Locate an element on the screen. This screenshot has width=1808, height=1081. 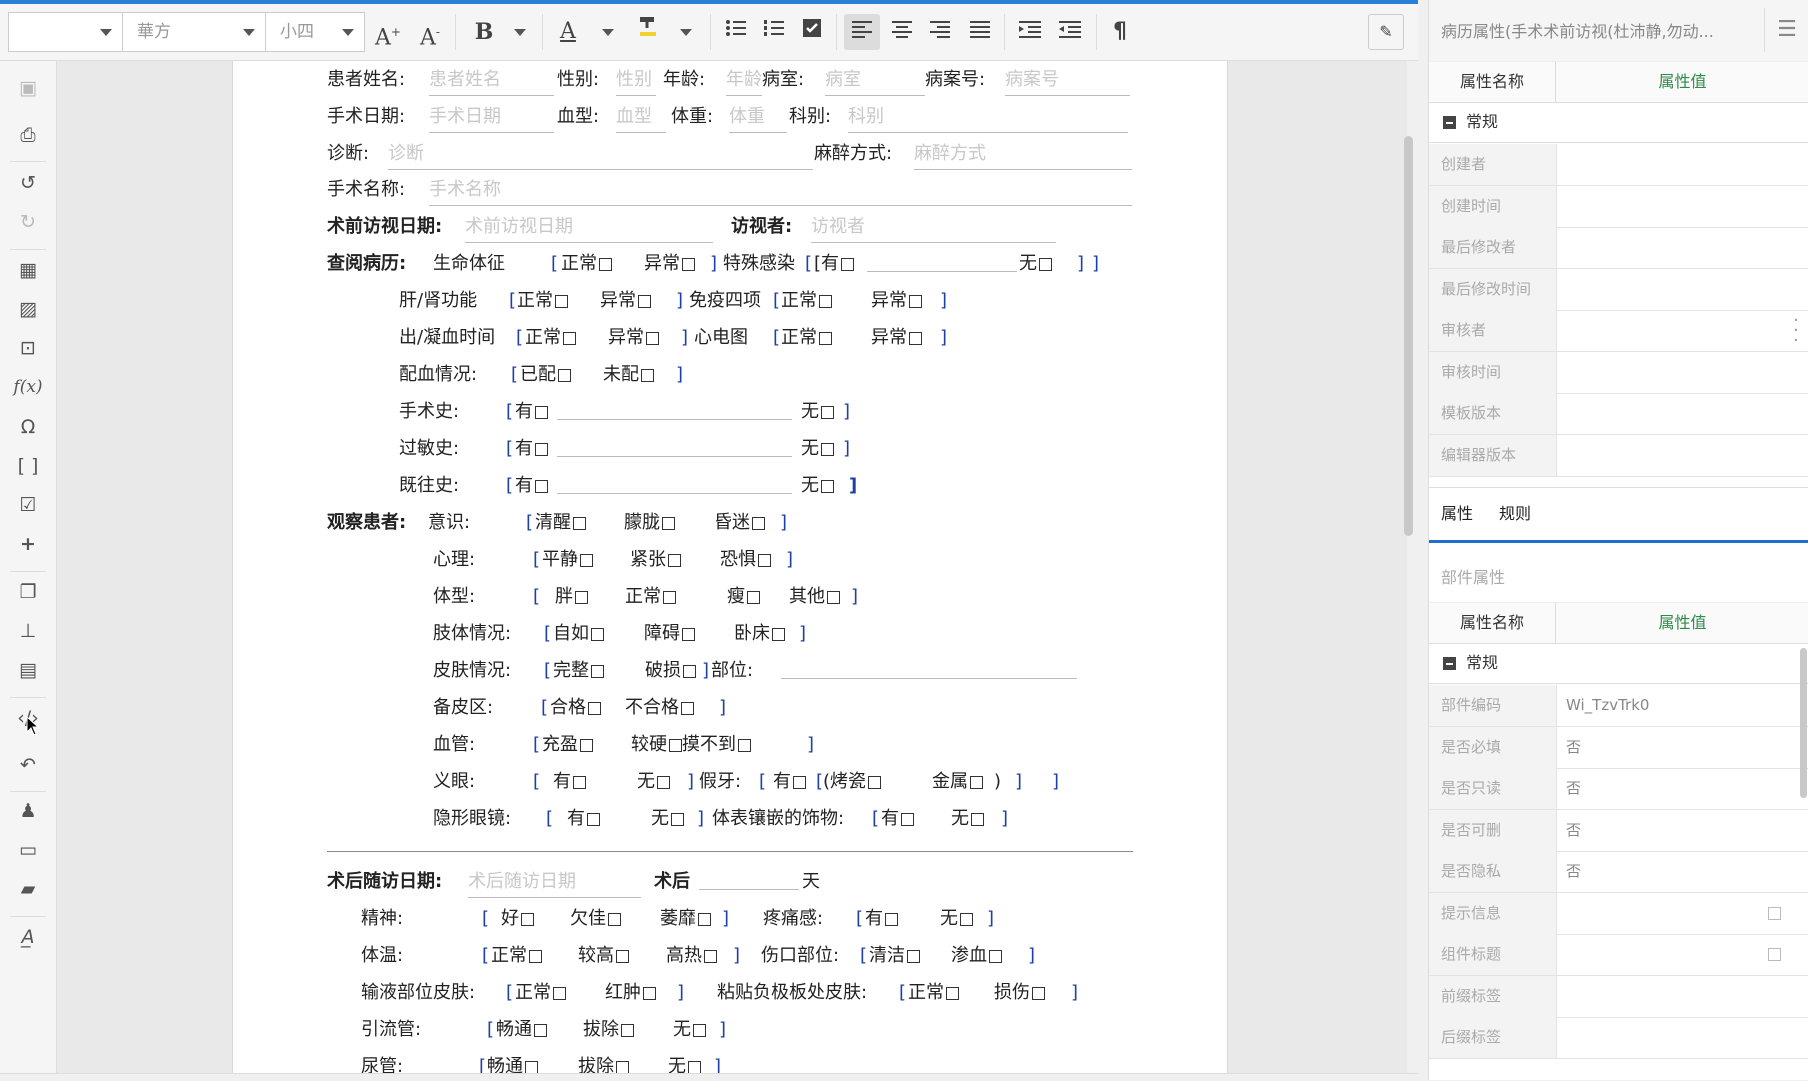
option-3: 昏迷 is located at coordinates (739, 523).